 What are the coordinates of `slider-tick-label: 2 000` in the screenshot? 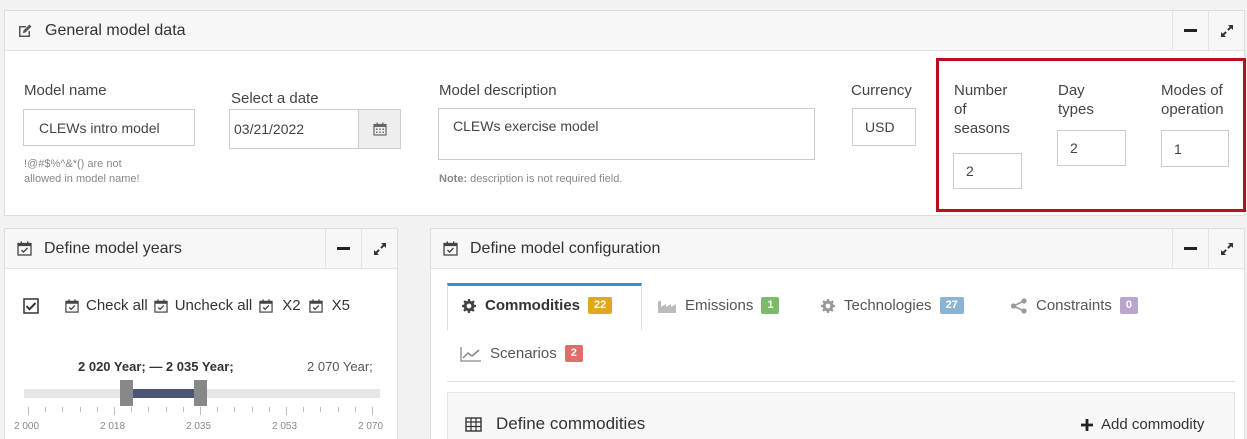 It's located at (27, 426).